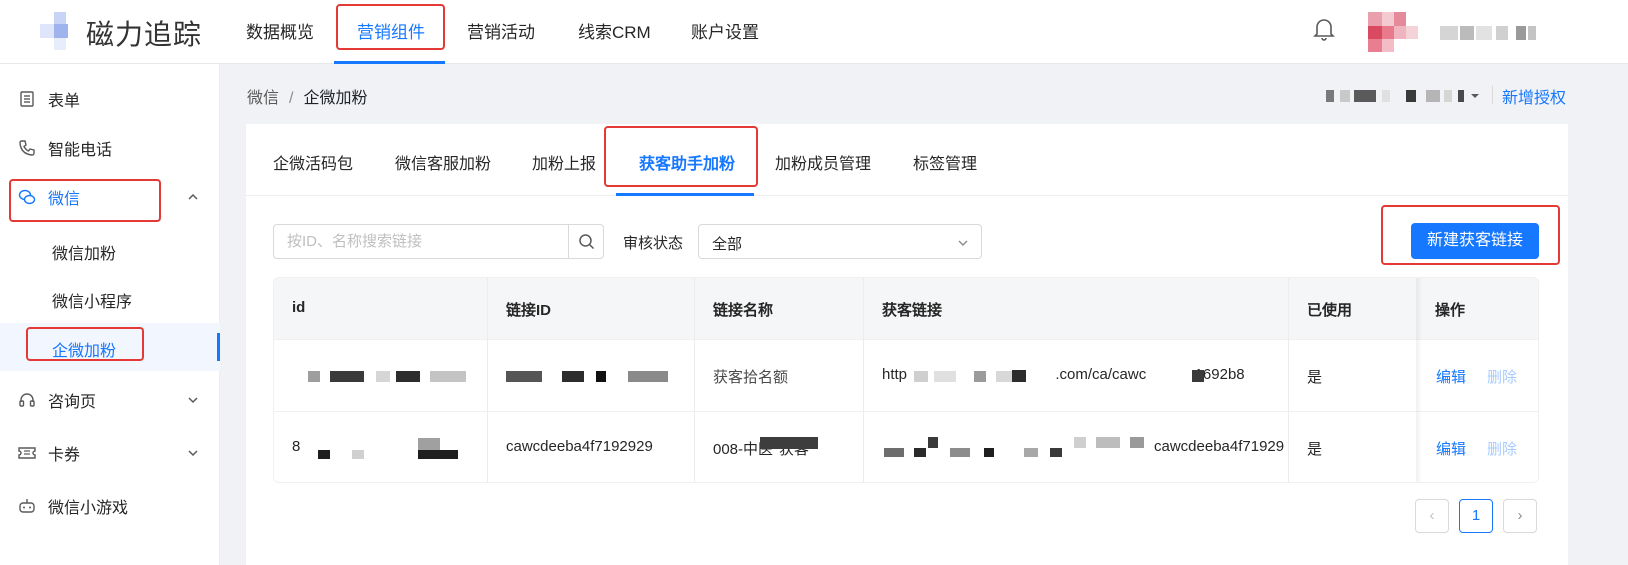  I want to click on wechat-icon, so click(27, 197).